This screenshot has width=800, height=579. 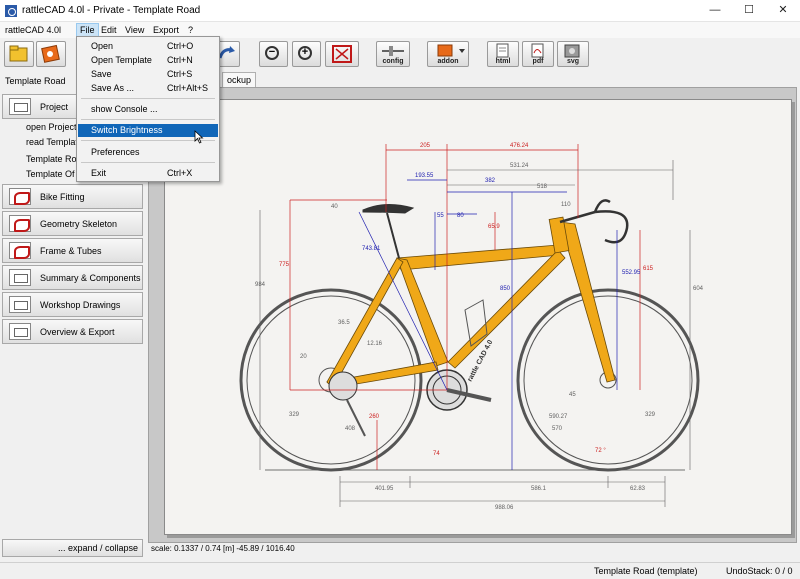 What do you see at coordinates (448, 54) in the screenshot?
I see `addon-button: addon` at bounding box center [448, 54].